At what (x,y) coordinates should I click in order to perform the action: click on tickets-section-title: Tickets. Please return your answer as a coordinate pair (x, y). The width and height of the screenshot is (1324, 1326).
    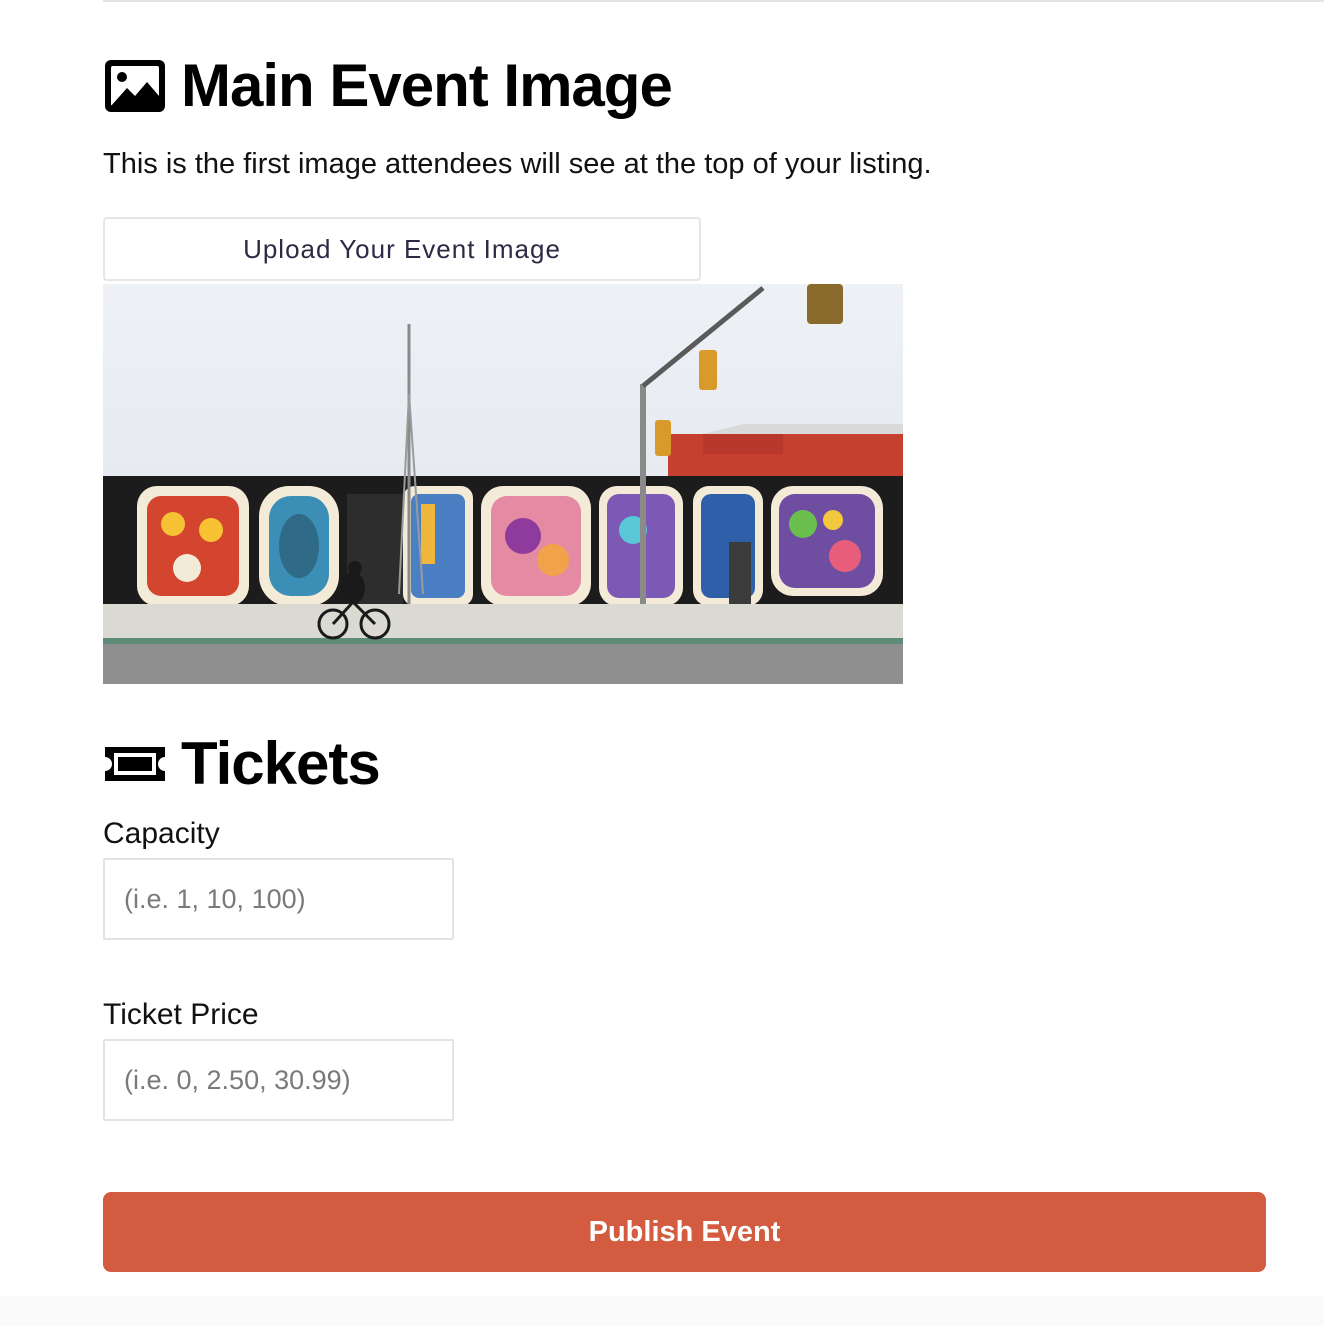
    Looking at the image, I should click on (281, 763).